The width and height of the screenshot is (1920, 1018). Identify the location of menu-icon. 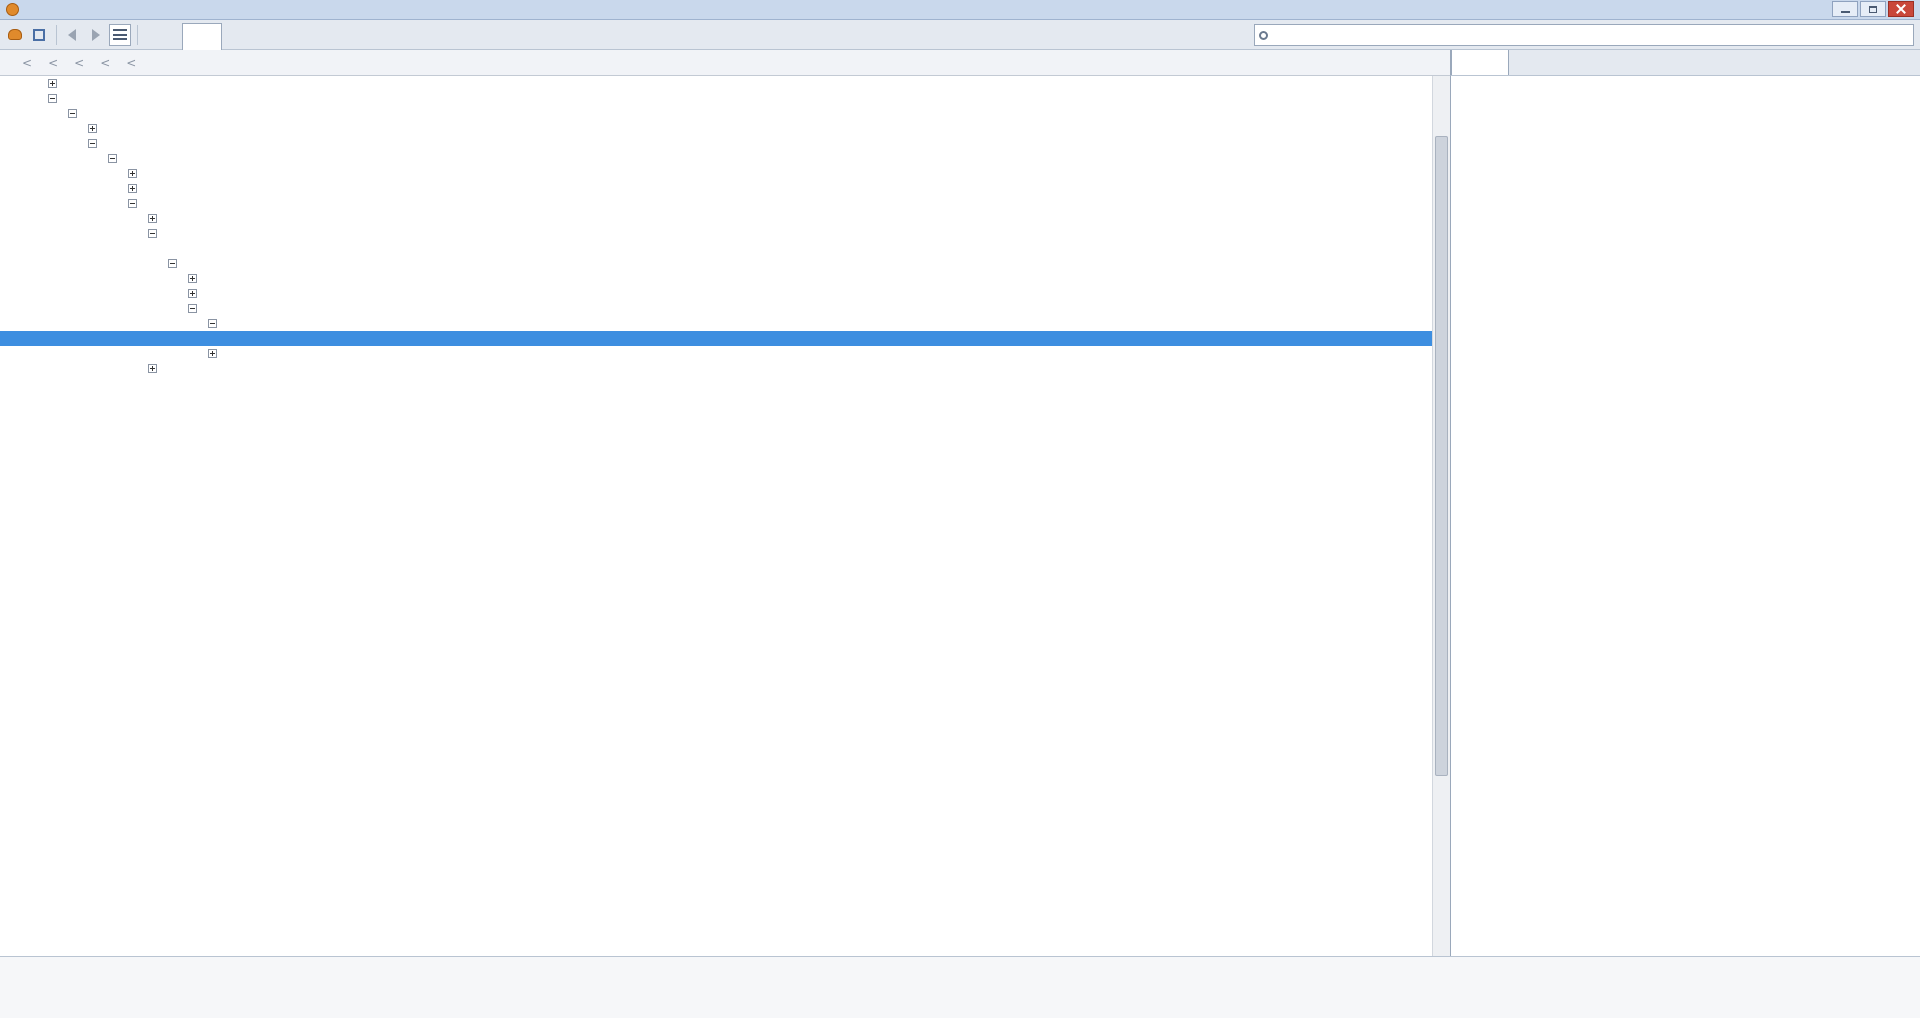
(120, 34).